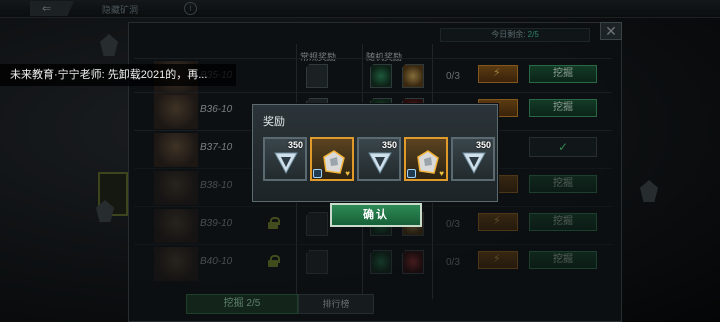  Describe the element at coordinates (376, 215) in the screenshot. I see `confirm-button: 确认` at that location.